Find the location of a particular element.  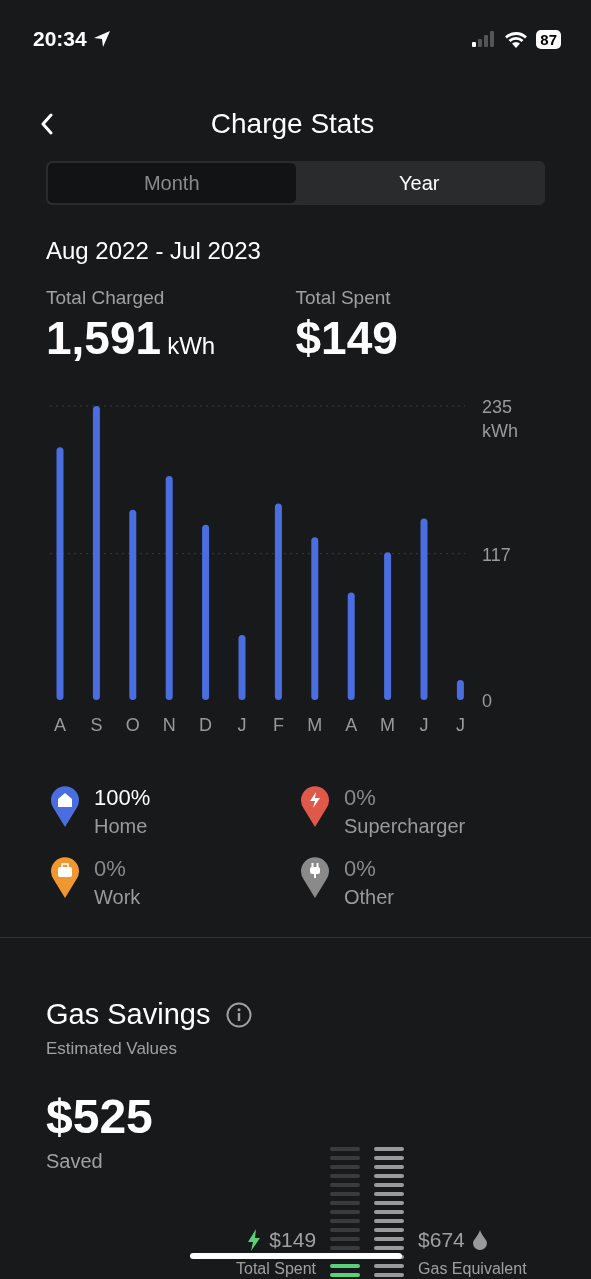

gas-value: $674 is located at coordinates (441, 1240).